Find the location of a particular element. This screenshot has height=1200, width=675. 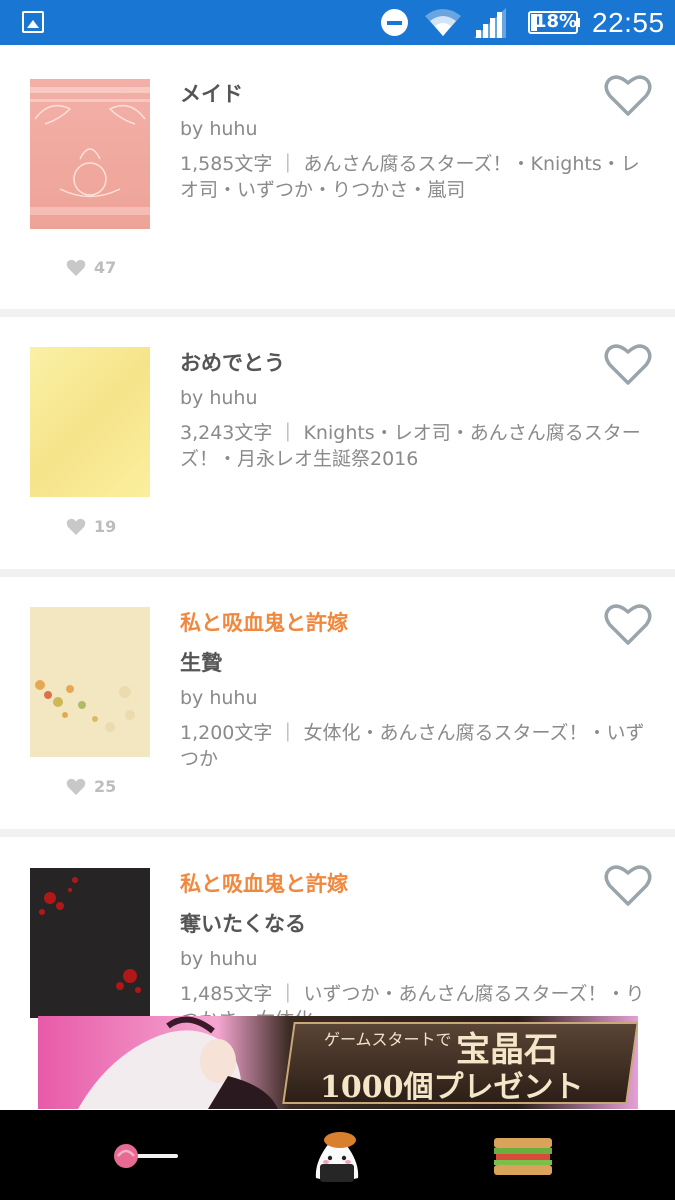

lollipop-icon is located at coordinates (145, 1157).